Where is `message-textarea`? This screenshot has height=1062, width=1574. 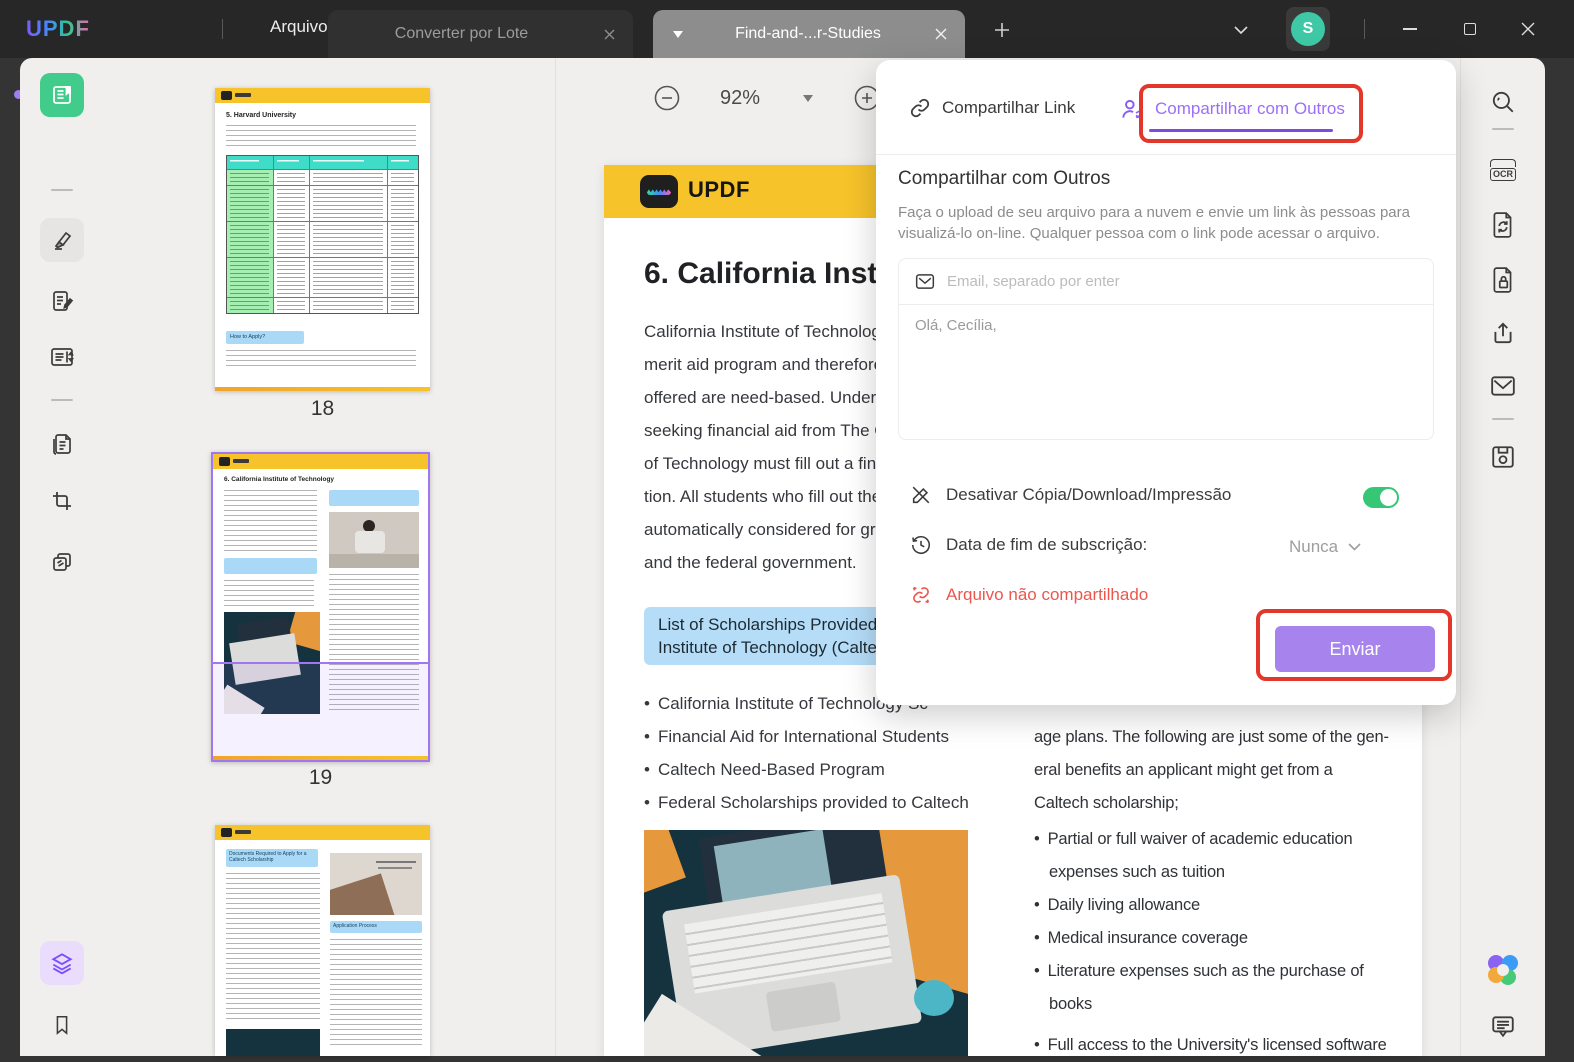 message-textarea is located at coordinates (1166, 371).